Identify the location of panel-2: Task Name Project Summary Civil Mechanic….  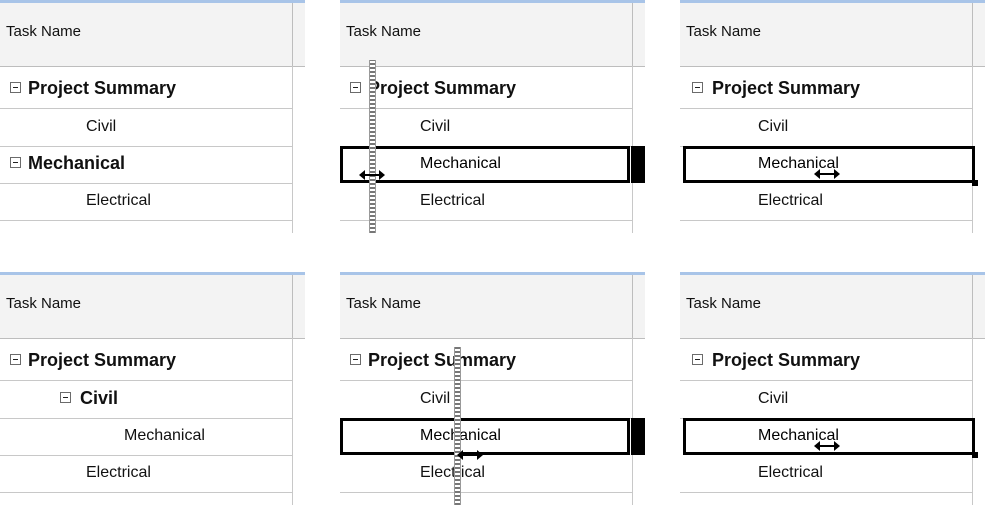
(492, 116).